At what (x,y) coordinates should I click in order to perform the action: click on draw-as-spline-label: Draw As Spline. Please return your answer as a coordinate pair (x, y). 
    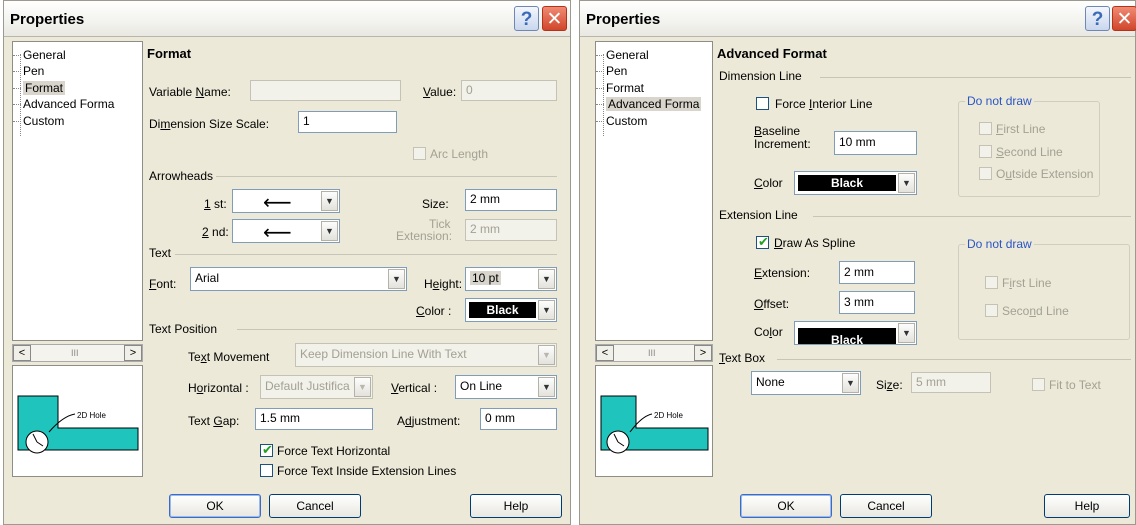
    Looking at the image, I should click on (815, 243).